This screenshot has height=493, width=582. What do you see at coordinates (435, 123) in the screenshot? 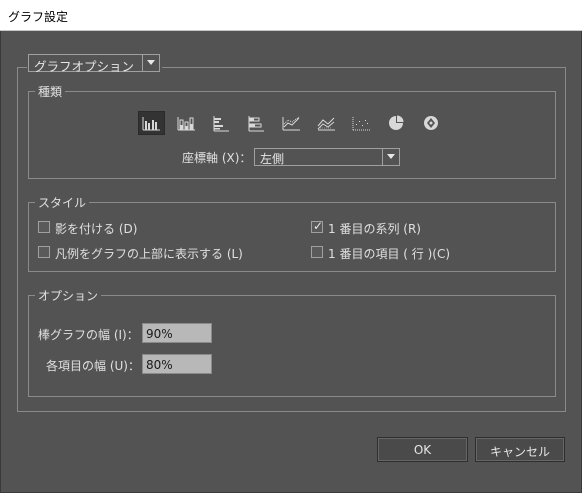
I see `radar-chart-icon` at bounding box center [435, 123].